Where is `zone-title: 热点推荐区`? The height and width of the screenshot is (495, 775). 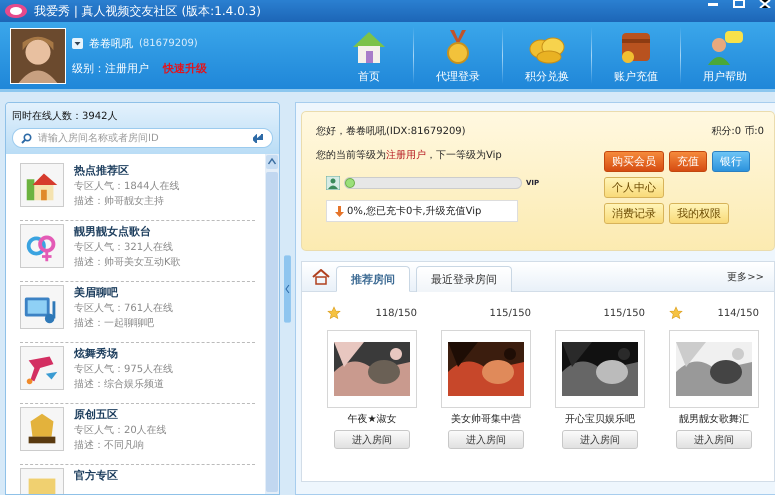
zone-title: 热点推荐区 is located at coordinates (102, 171).